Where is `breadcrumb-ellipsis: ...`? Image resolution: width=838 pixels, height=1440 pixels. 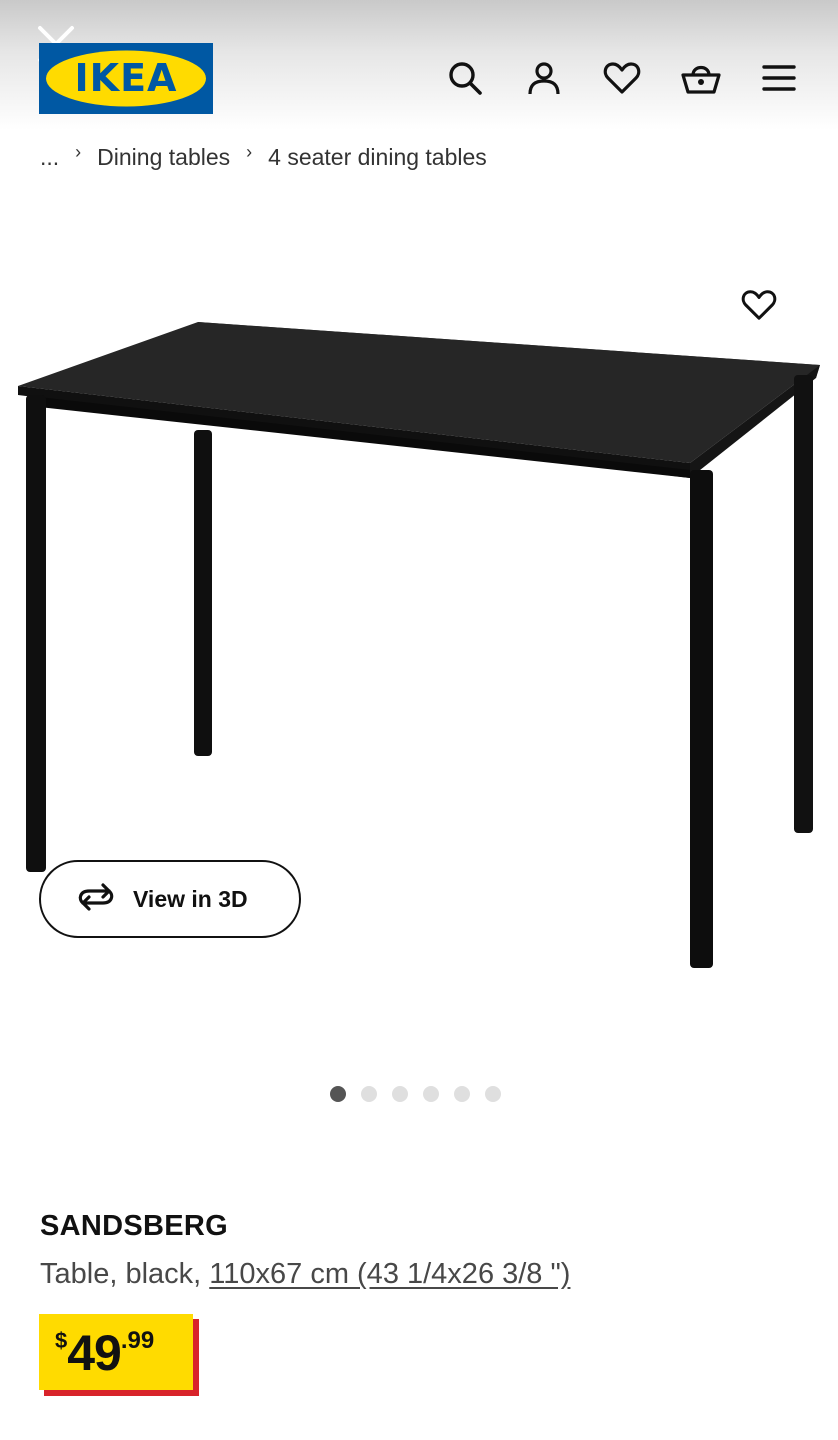 breadcrumb-ellipsis: ... is located at coordinates (49, 158).